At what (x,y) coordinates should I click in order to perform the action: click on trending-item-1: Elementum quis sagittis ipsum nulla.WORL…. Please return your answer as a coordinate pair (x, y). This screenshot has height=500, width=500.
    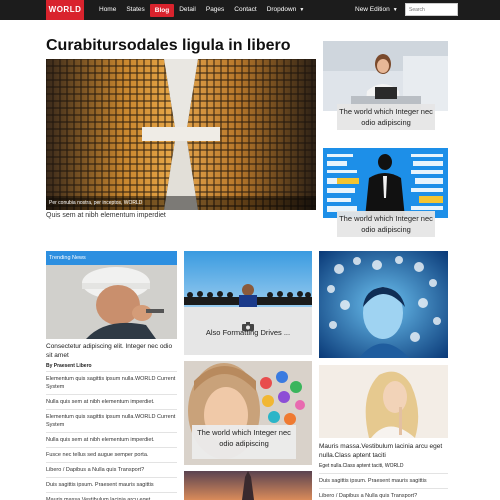
    Looking at the image, I should click on (111, 382).